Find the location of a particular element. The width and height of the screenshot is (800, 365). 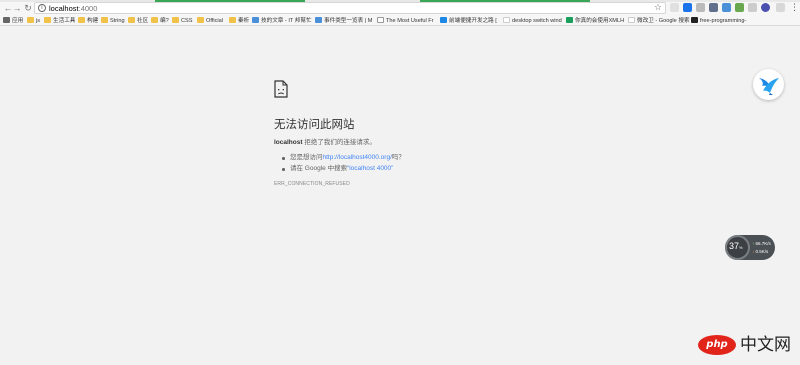

suggested-url-link: http://localhost4000.org/ is located at coordinates (357, 157).